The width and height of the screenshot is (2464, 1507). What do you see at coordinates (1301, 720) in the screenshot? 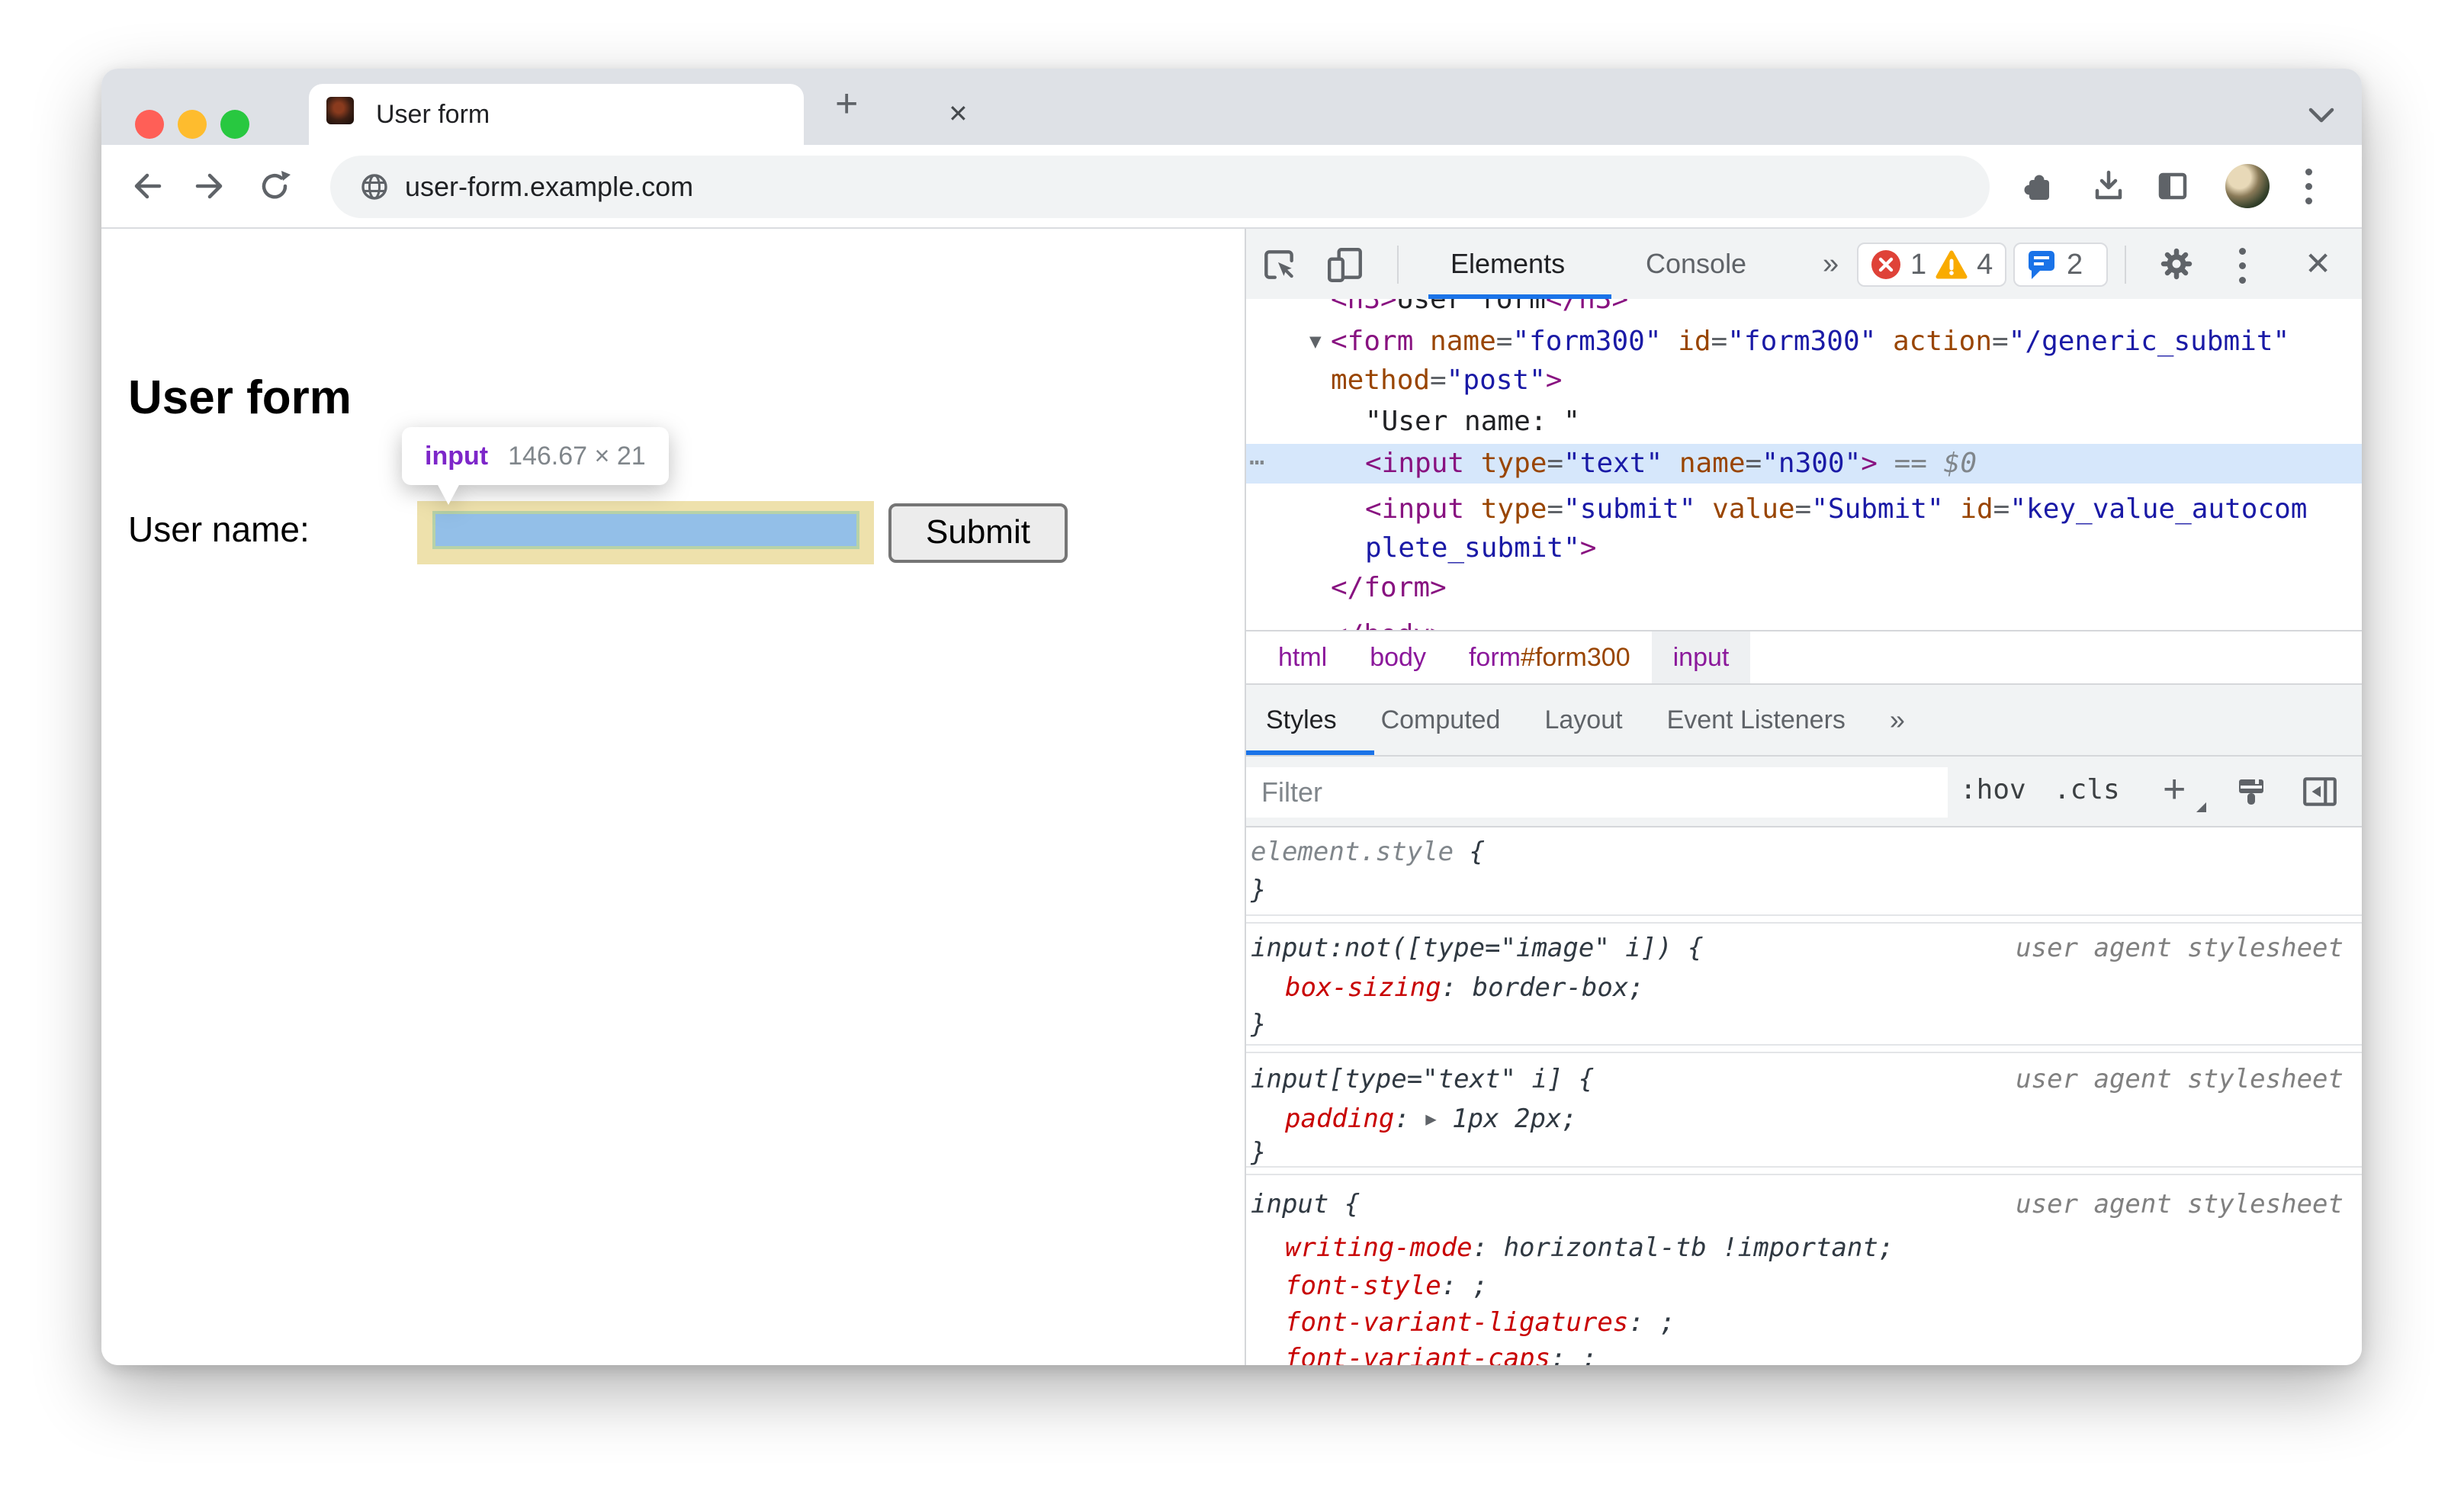
I see `tab-styles: Styles` at bounding box center [1301, 720].